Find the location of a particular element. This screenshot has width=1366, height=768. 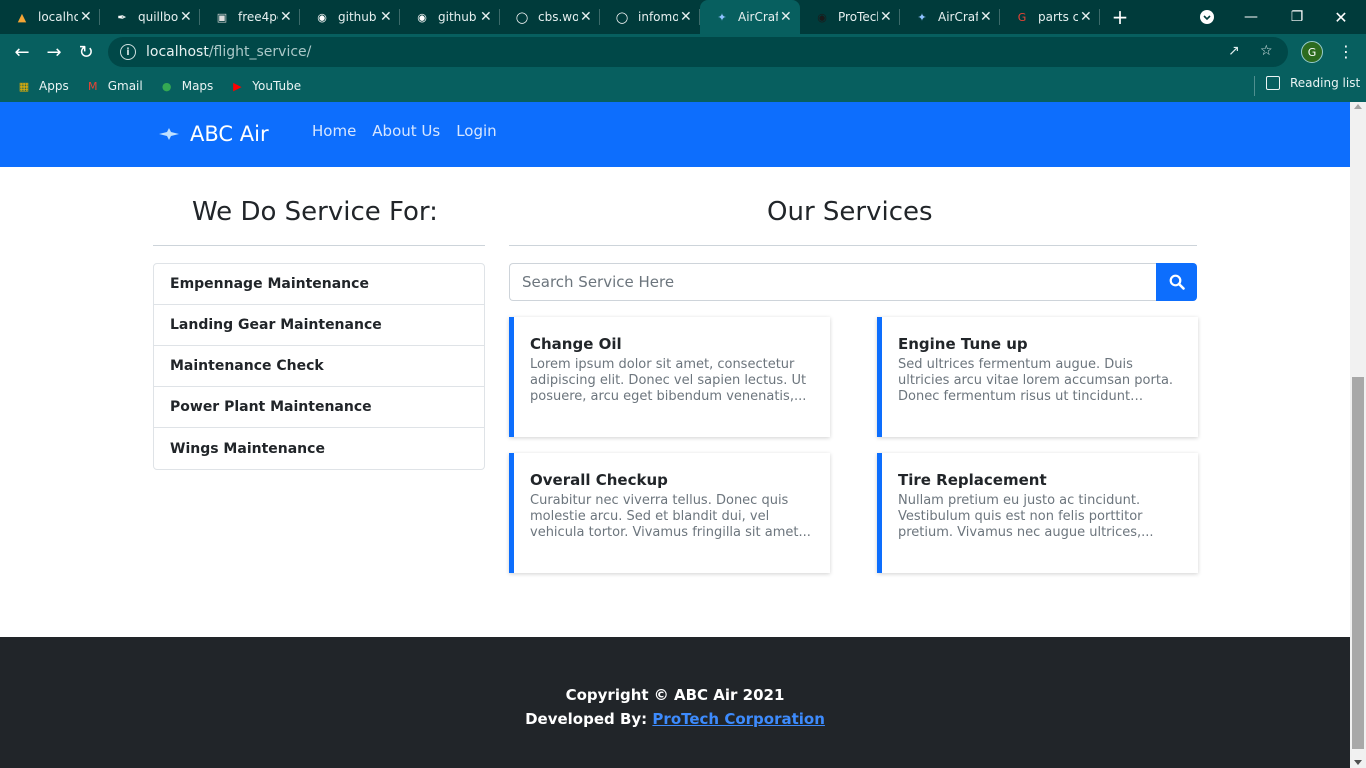

google-icon: G is located at coordinates (1022, 17).